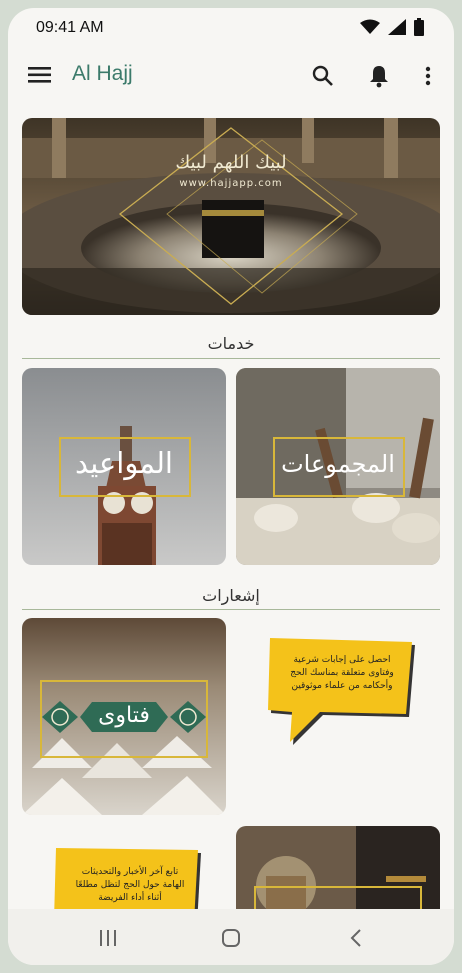 This screenshot has width=462, height=973. I want to click on notifications-divider, so click(231, 609).